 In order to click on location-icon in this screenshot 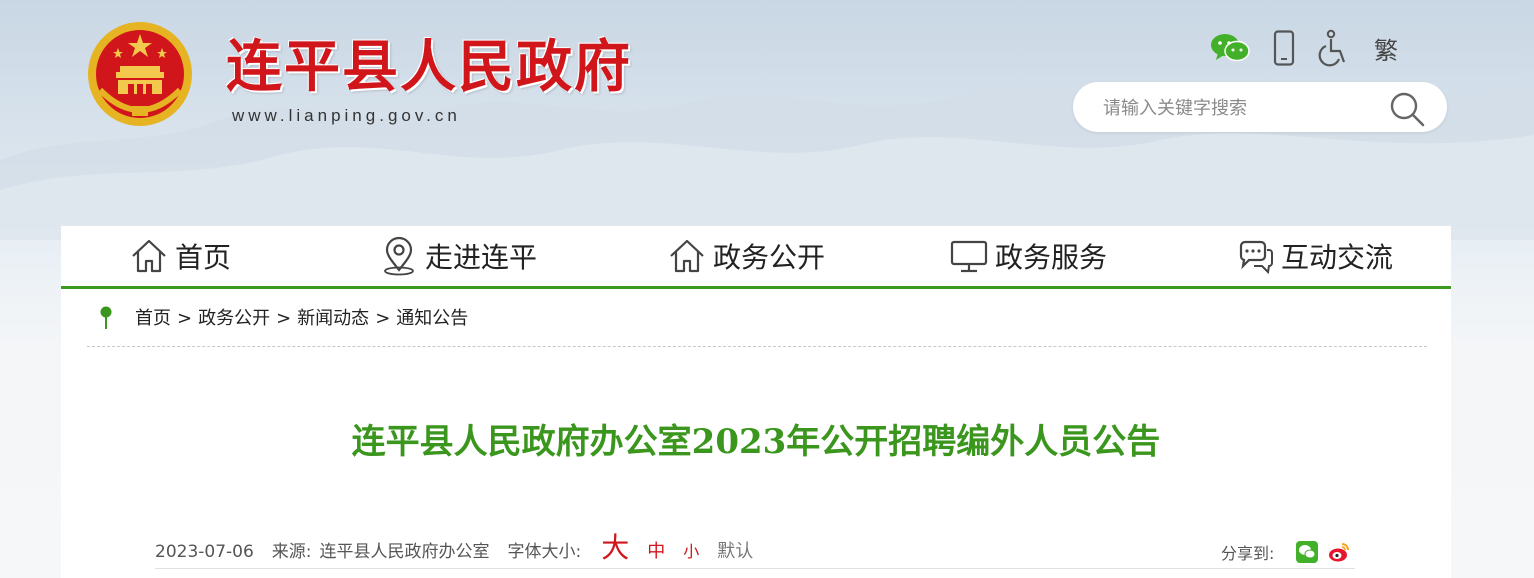, I will do `click(399, 256)`.